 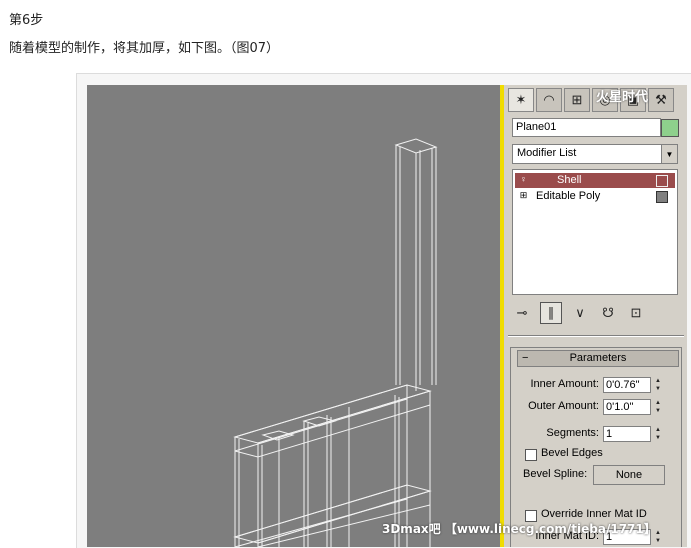 What do you see at coordinates (569, 180) in the screenshot?
I see `stack-item-label: Shell` at bounding box center [569, 180].